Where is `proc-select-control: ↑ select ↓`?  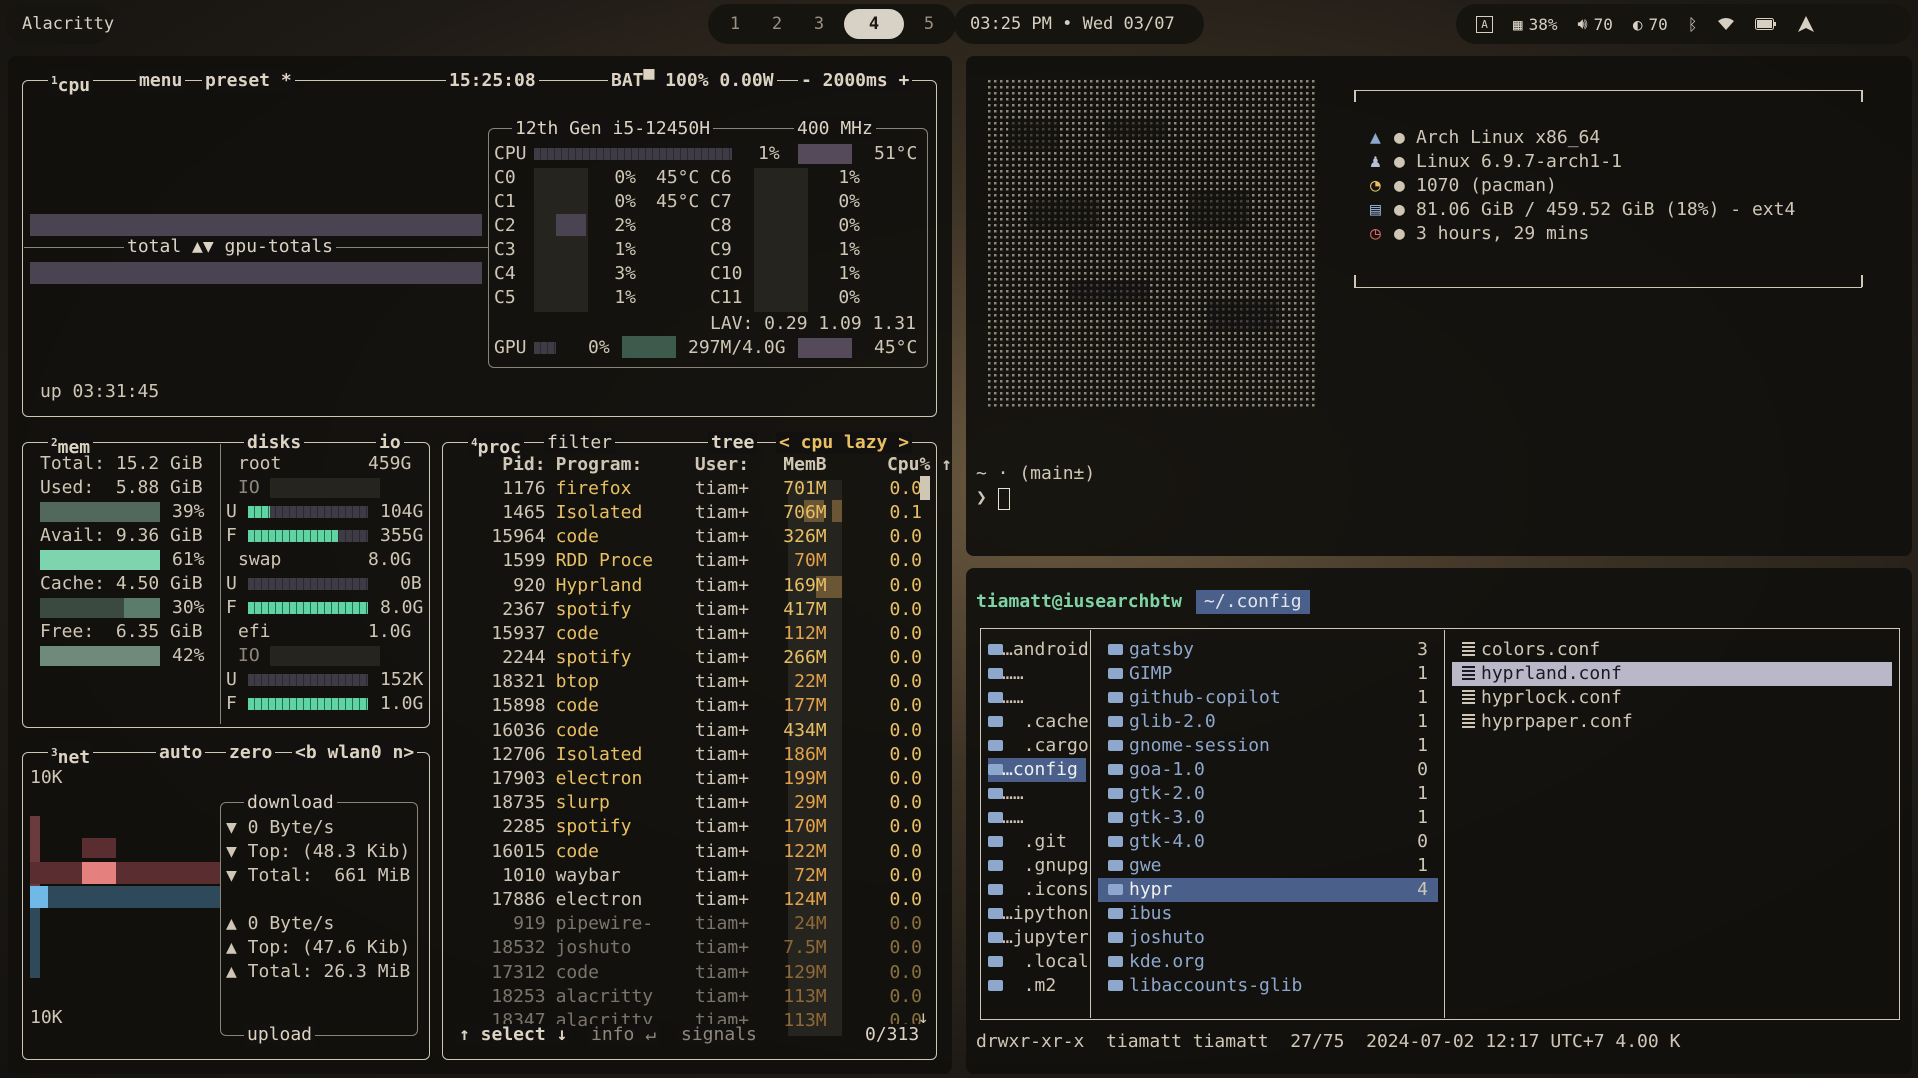 proc-select-control: ↑ select ↓ is located at coordinates (513, 1035).